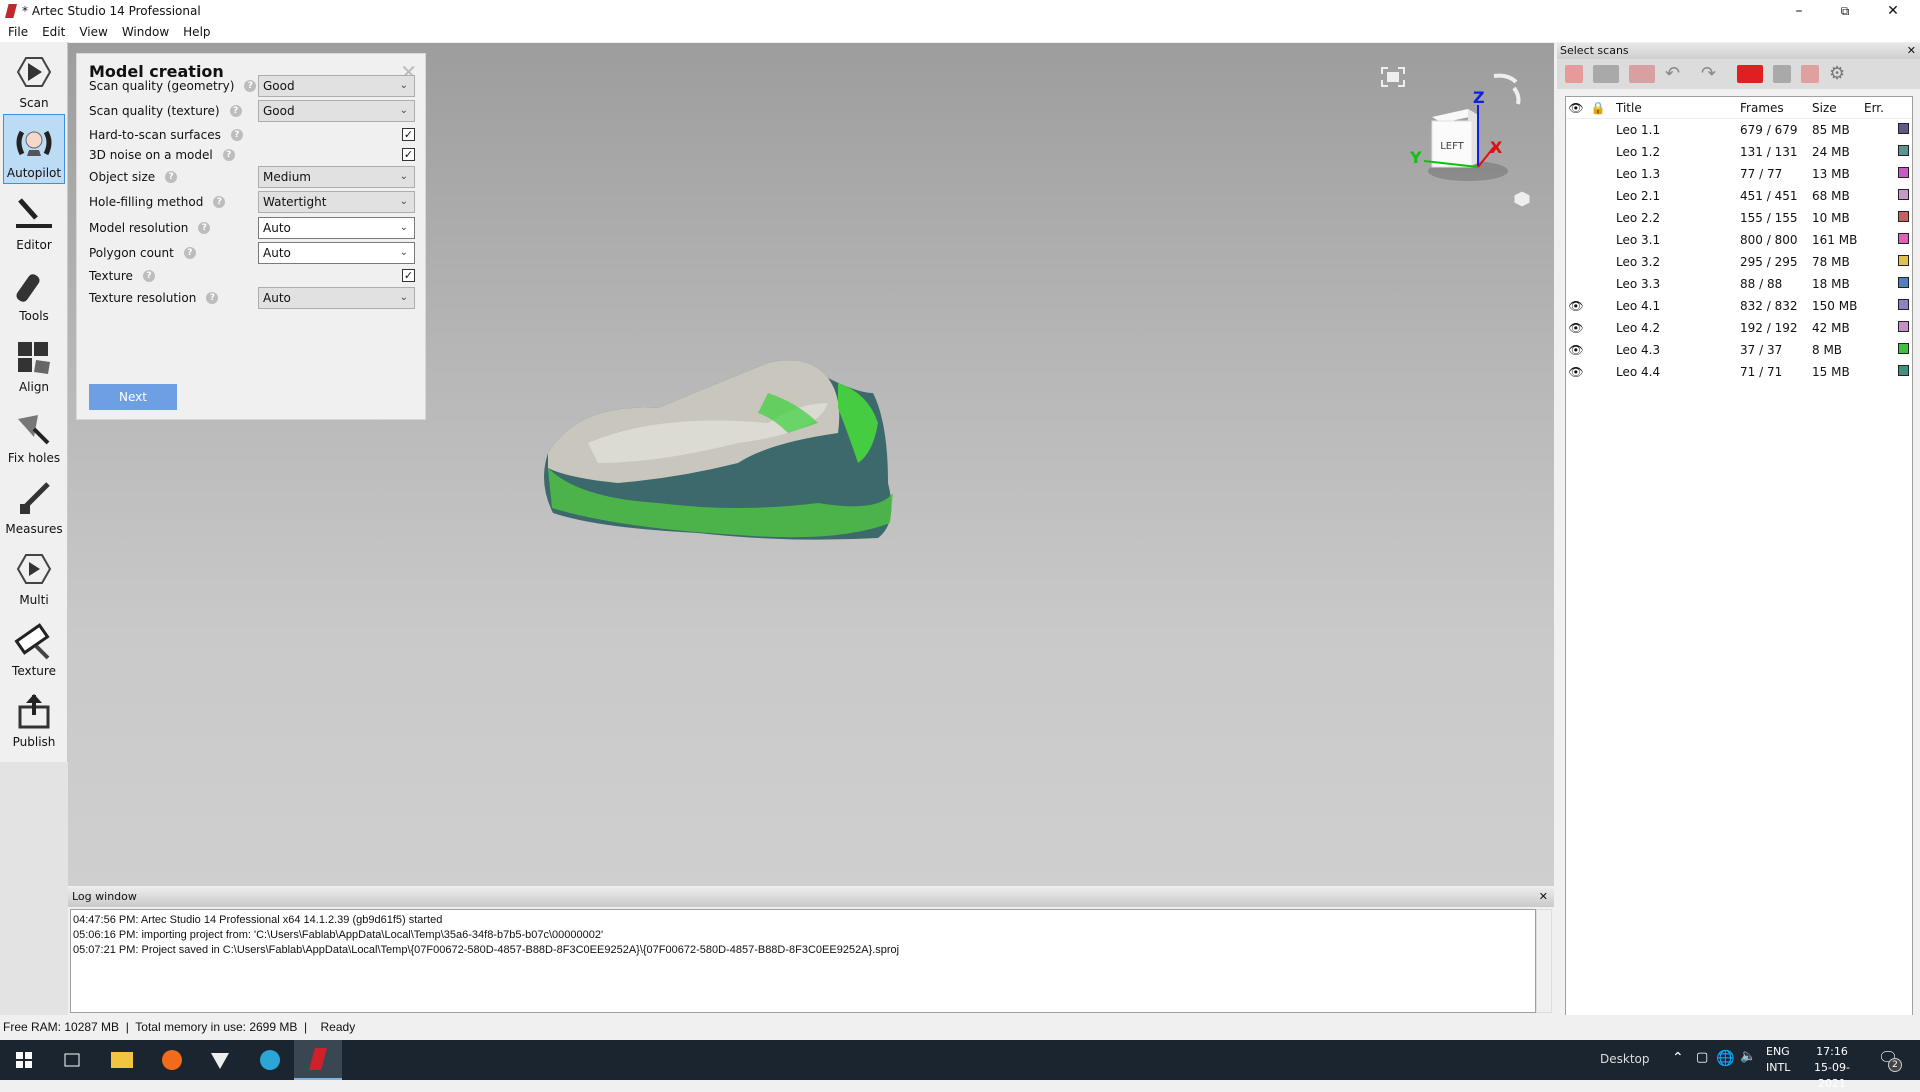  Describe the element at coordinates (1739, 174) in the screenshot. I see `table-row: Leo 1.3 77 / 77 13 MB` at that location.